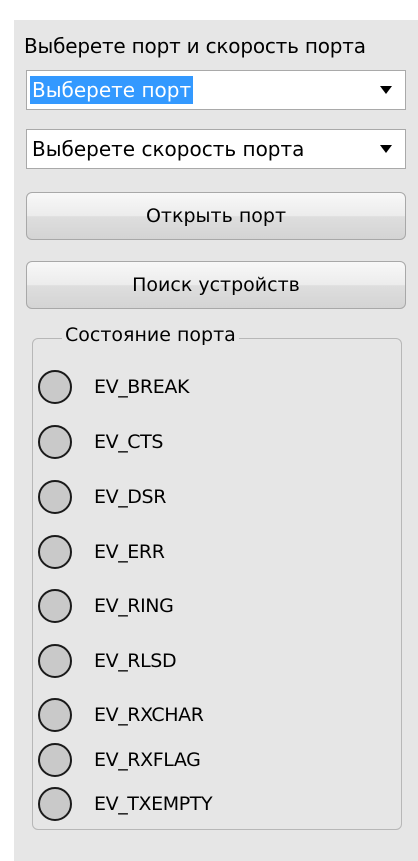 The height and width of the screenshot is (861, 418). I want to click on port-event-label: EV_RLSD, so click(135, 661).